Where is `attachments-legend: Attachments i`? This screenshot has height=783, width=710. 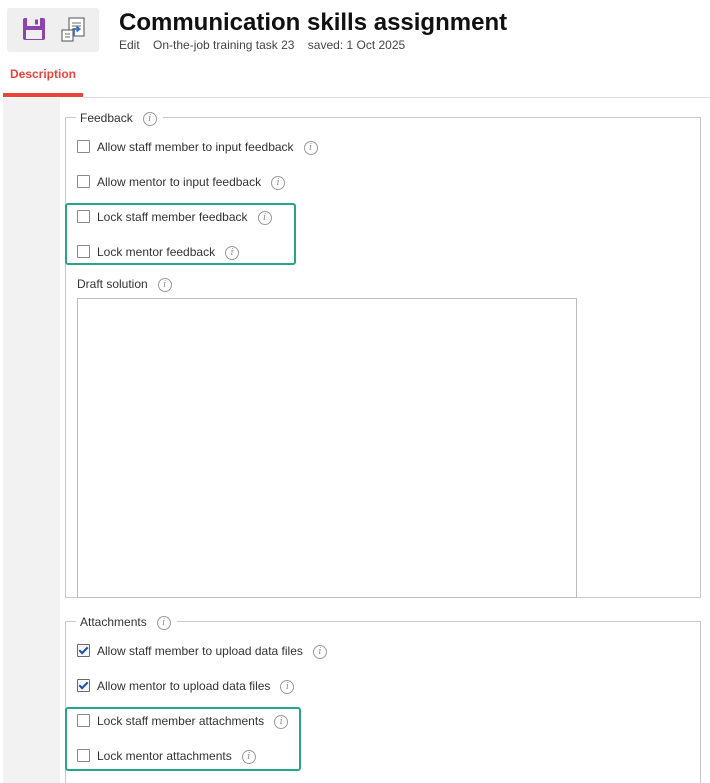
attachments-legend: Attachments i is located at coordinates (126, 622).